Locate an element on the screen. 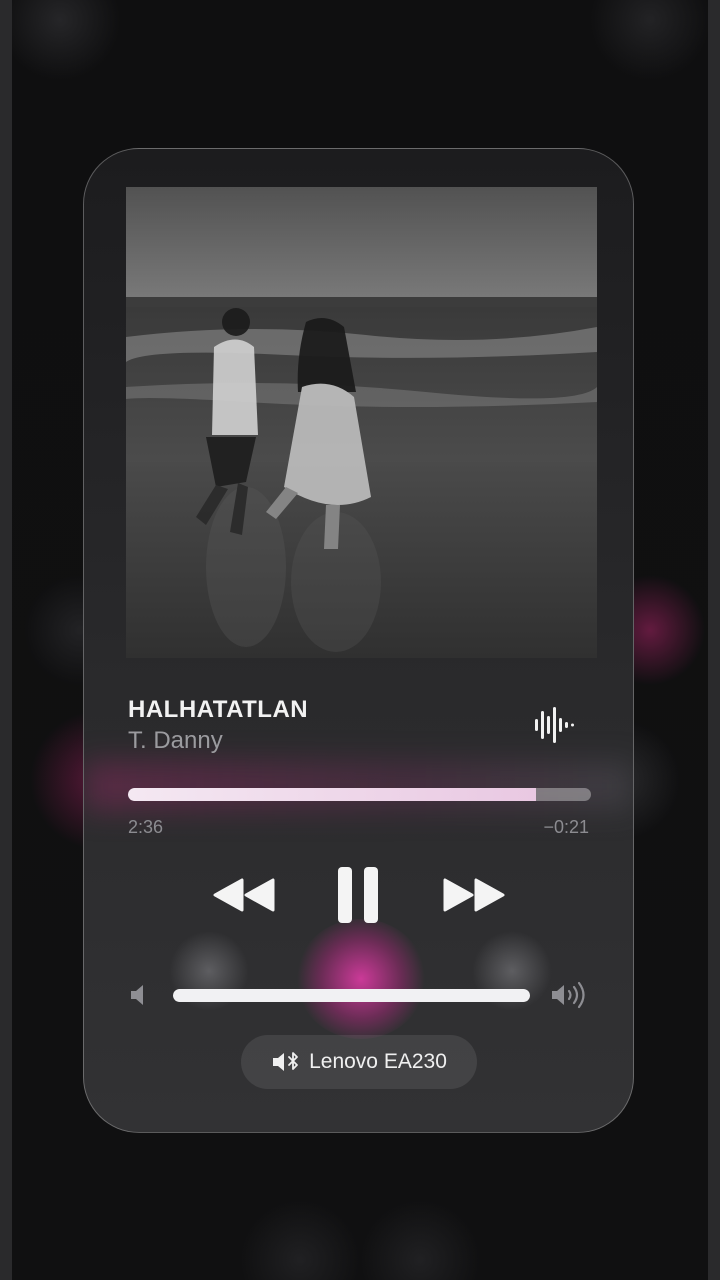 This screenshot has height=1280, width=720. rewind-icon is located at coordinates (244, 895).